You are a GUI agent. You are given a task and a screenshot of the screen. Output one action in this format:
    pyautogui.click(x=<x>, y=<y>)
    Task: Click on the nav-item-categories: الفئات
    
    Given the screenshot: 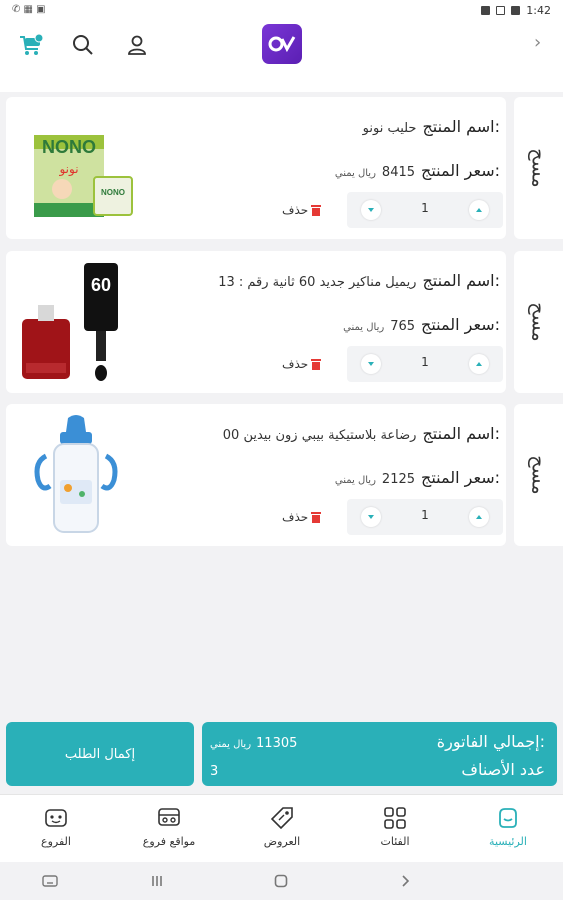 What is the action you would take?
    pyautogui.click(x=395, y=826)
    